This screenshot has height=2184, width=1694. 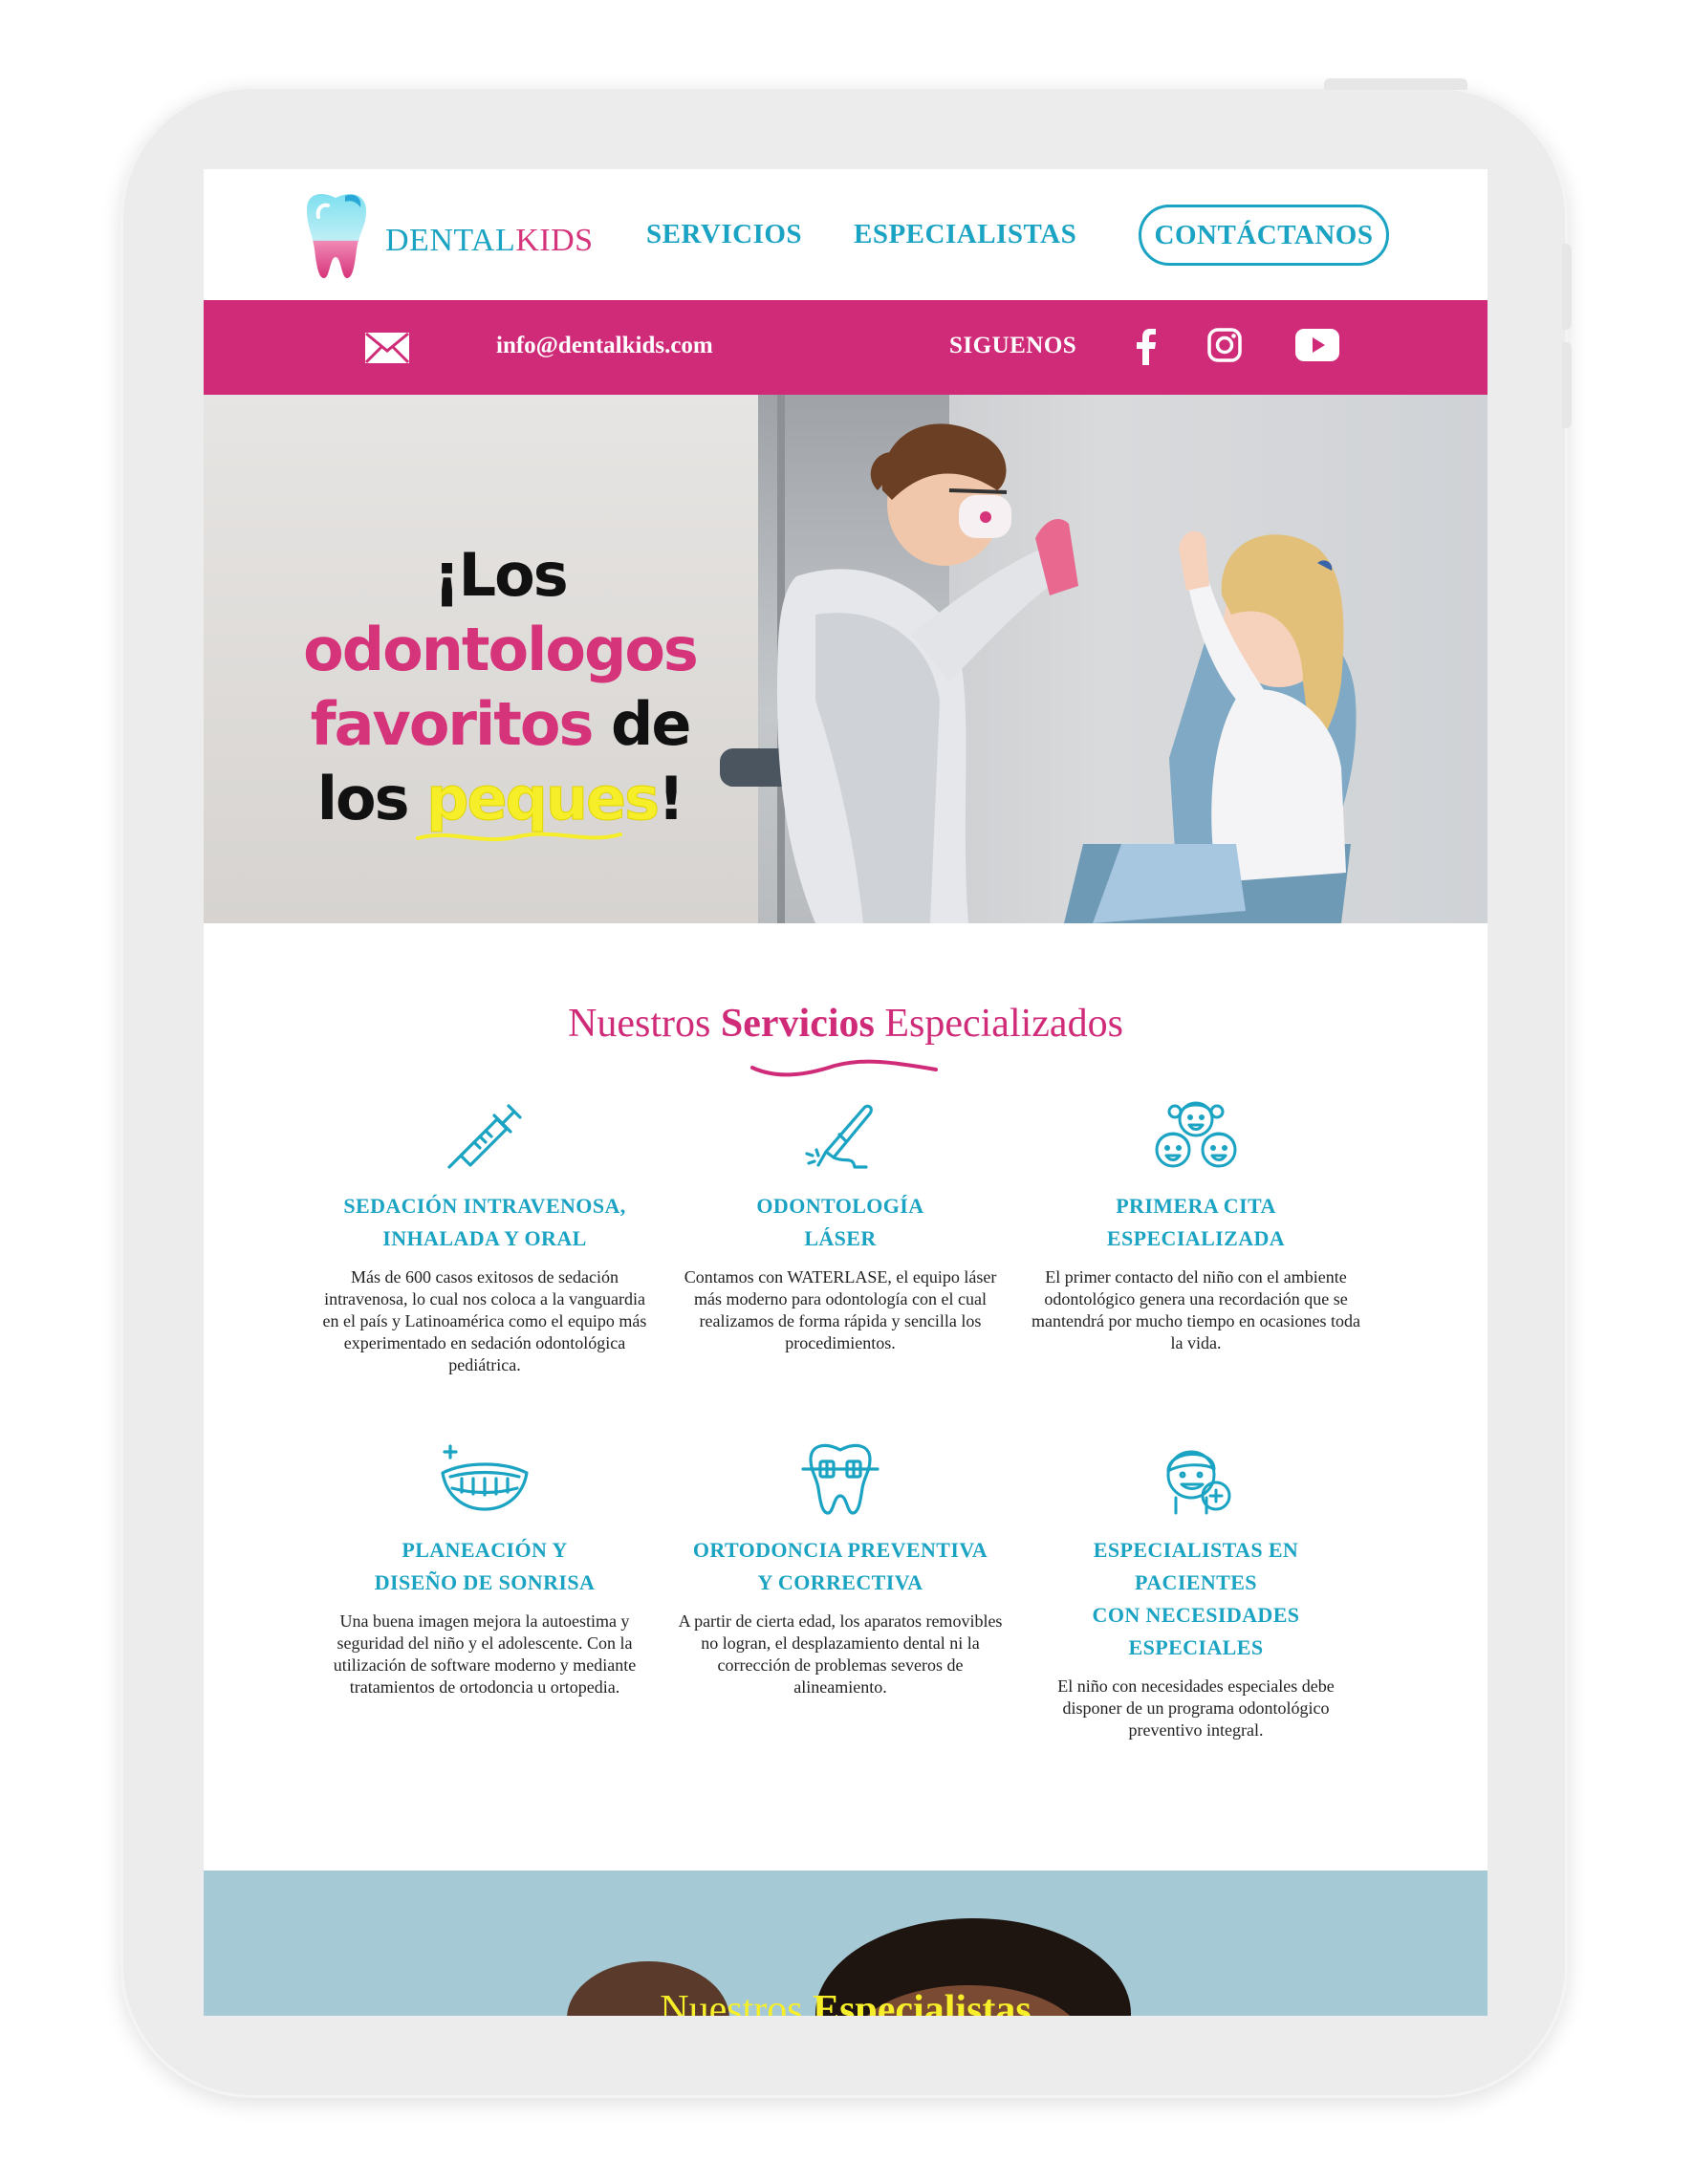 I want to click on specialists-section-title: Nuestros Especialistas, so click(x=846, y=2001).